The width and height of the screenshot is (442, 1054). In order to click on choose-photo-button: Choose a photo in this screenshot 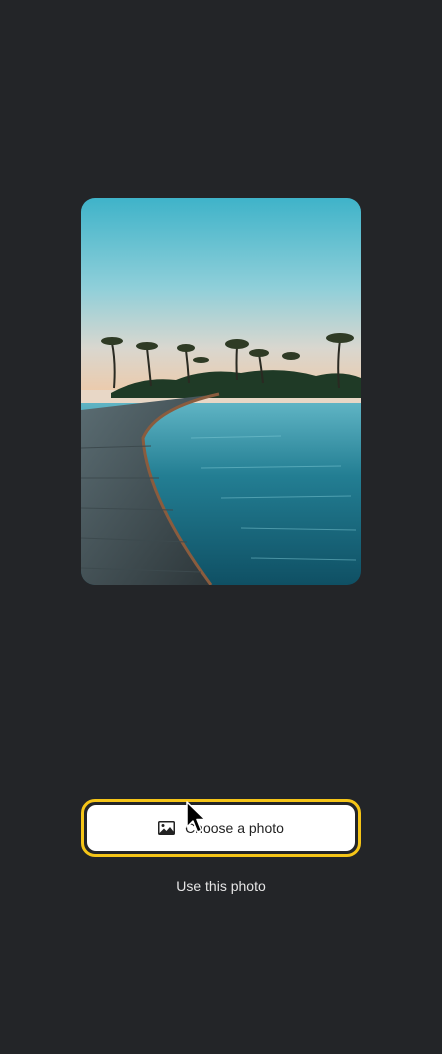, I will do `click(221, 828)`.